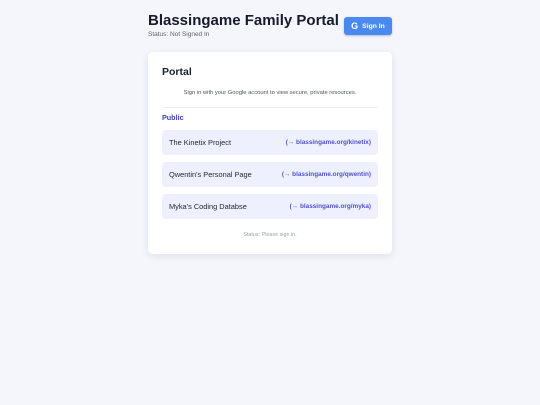 This screenshot has width=540, height=405. What do you see at coordinates (330, 206) in the screenshot?
I see `link-url: (→ blassingame.org/myka)` at bounding box center [330, 206].